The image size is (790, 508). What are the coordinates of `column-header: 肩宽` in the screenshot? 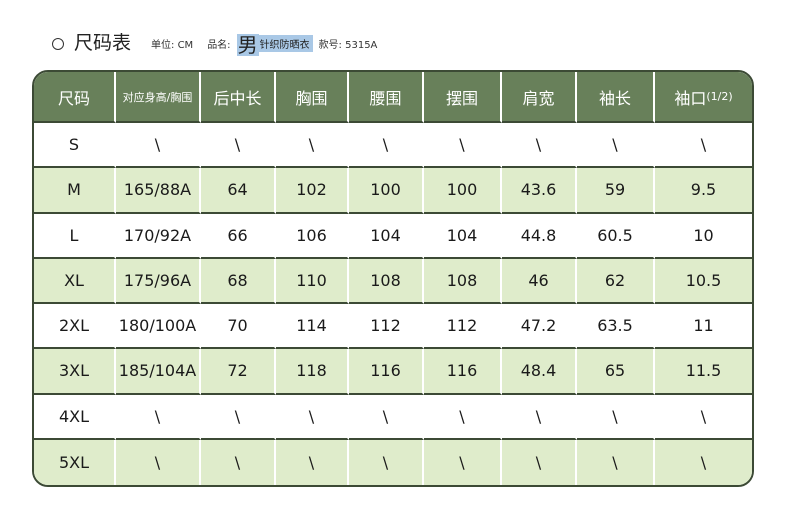 It's located at (539, 97).